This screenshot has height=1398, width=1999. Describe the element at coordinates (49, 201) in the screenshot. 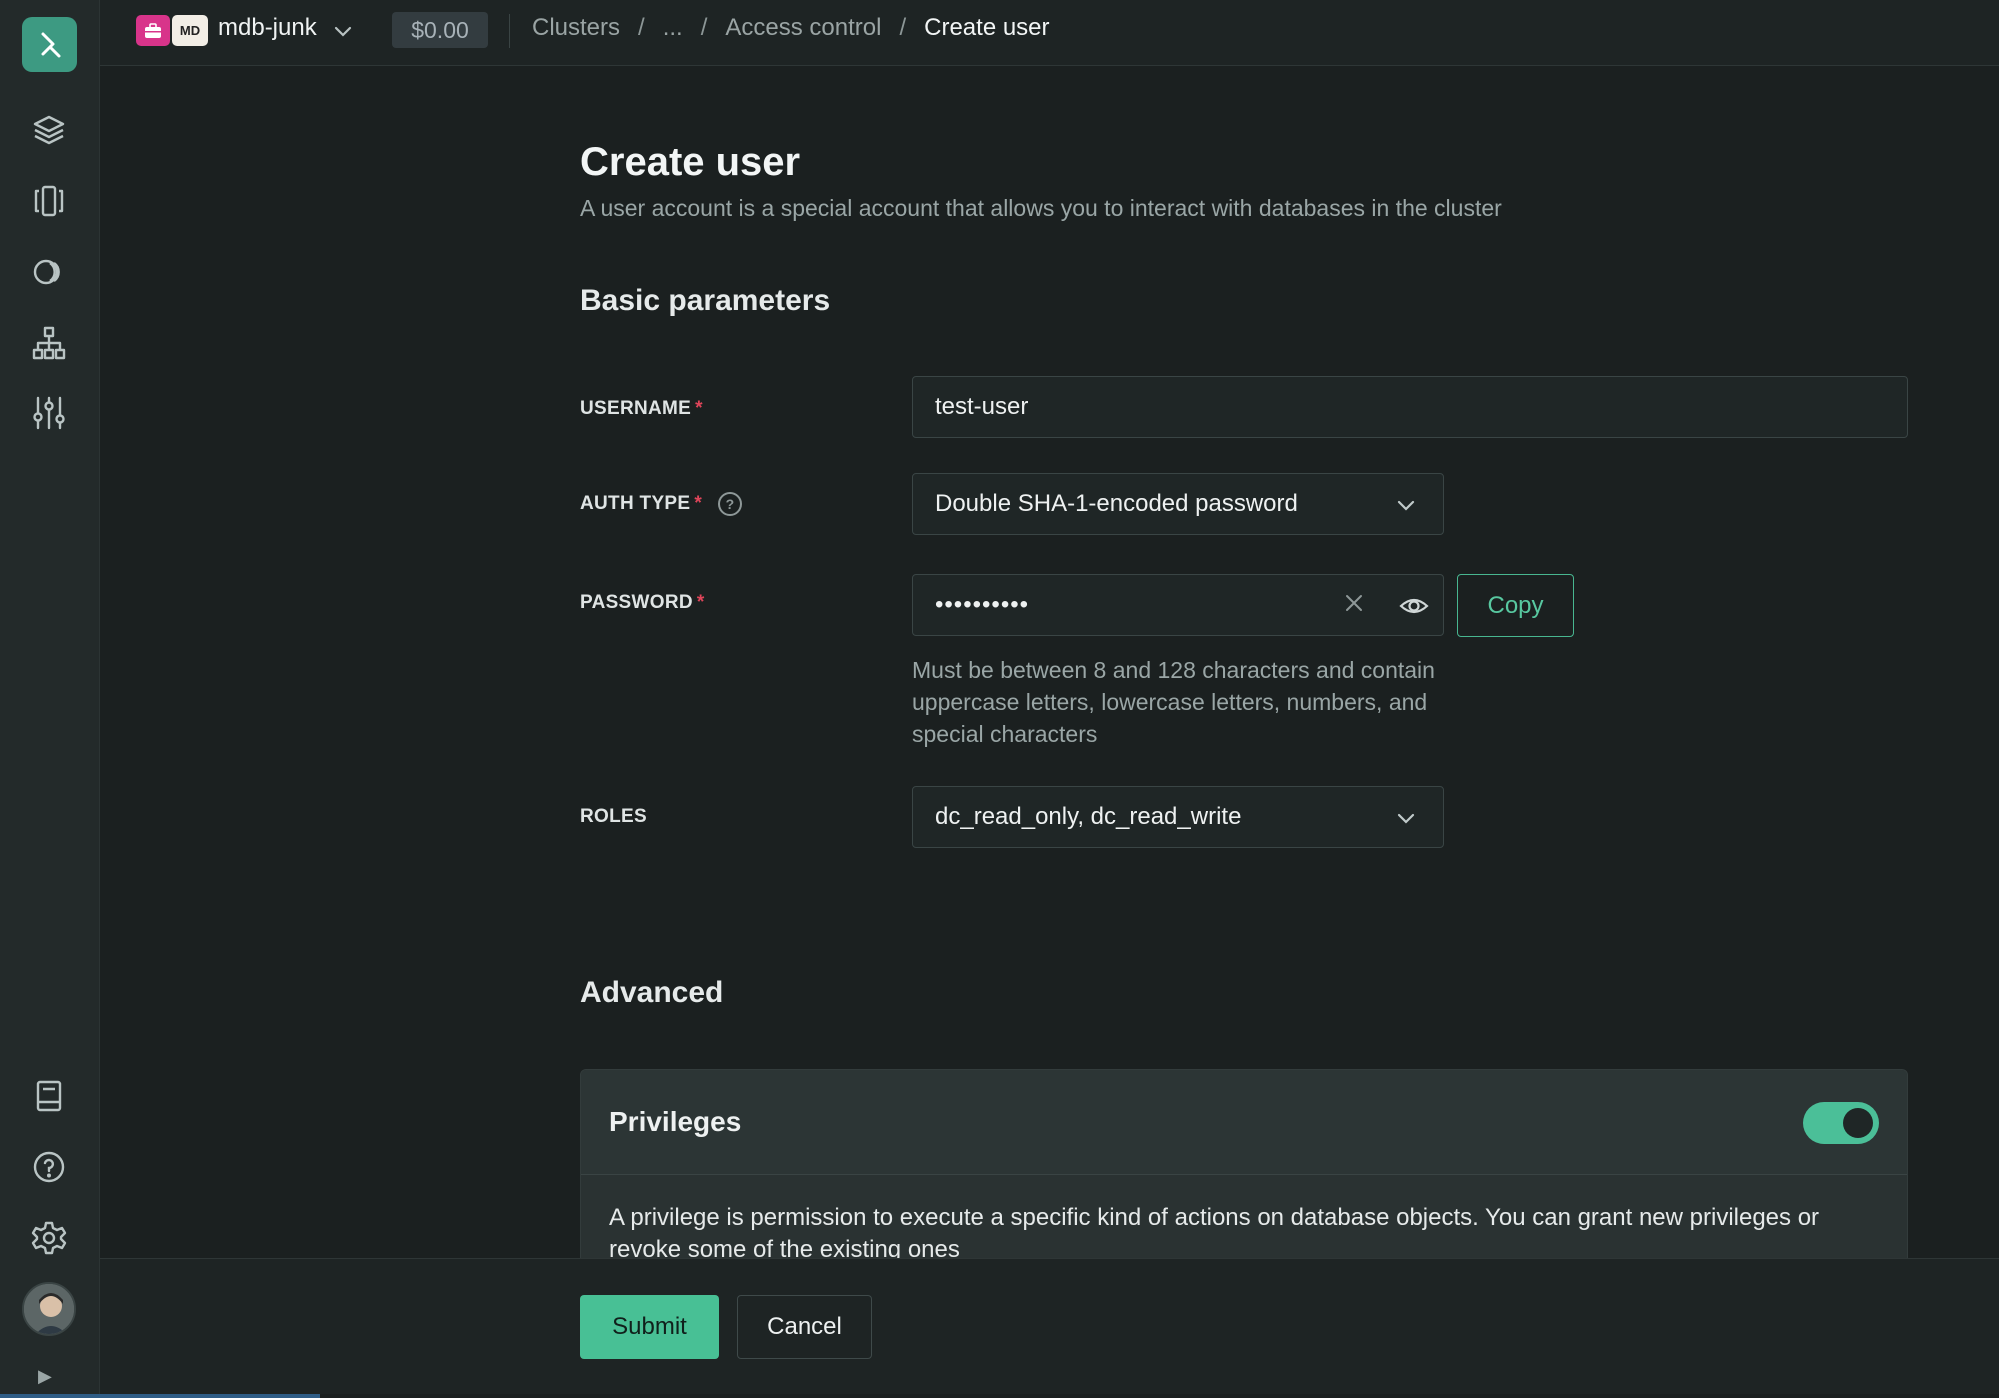

I see `columns-icon` at that location.